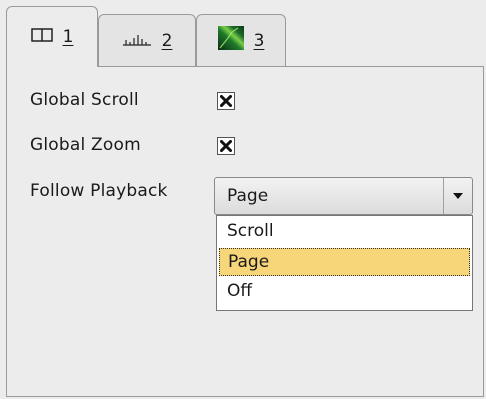 Image resolution: width=486 pixels, height=399 pixels. What do you see at coordinates (344, 292) in the screenshot?
I see `dropdown-option-off: Off` at bounding box center [344, 292].